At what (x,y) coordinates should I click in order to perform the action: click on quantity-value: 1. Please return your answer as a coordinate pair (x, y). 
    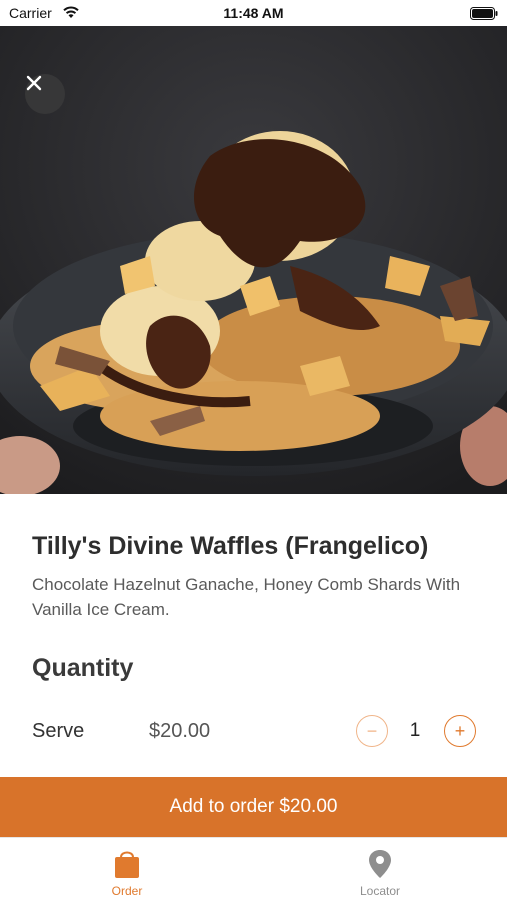
    Looking at the image, I should click on (415, 730).